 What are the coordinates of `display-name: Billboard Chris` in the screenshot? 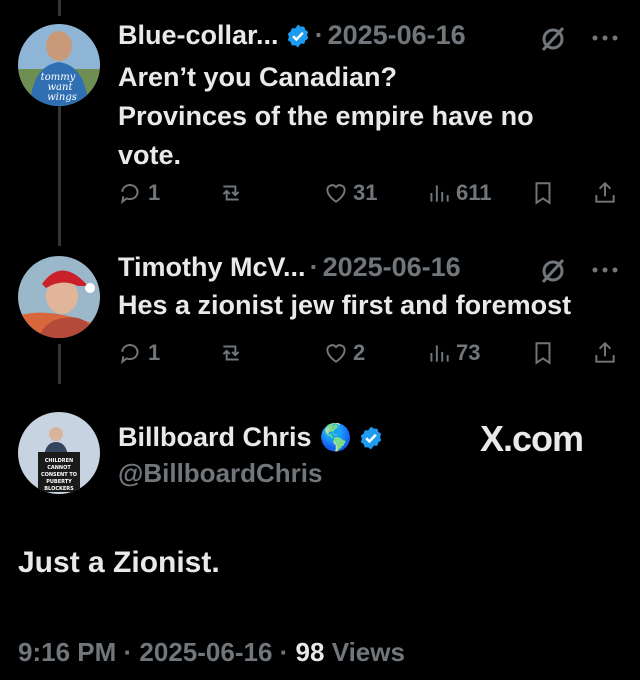 It's located at (215, 437).